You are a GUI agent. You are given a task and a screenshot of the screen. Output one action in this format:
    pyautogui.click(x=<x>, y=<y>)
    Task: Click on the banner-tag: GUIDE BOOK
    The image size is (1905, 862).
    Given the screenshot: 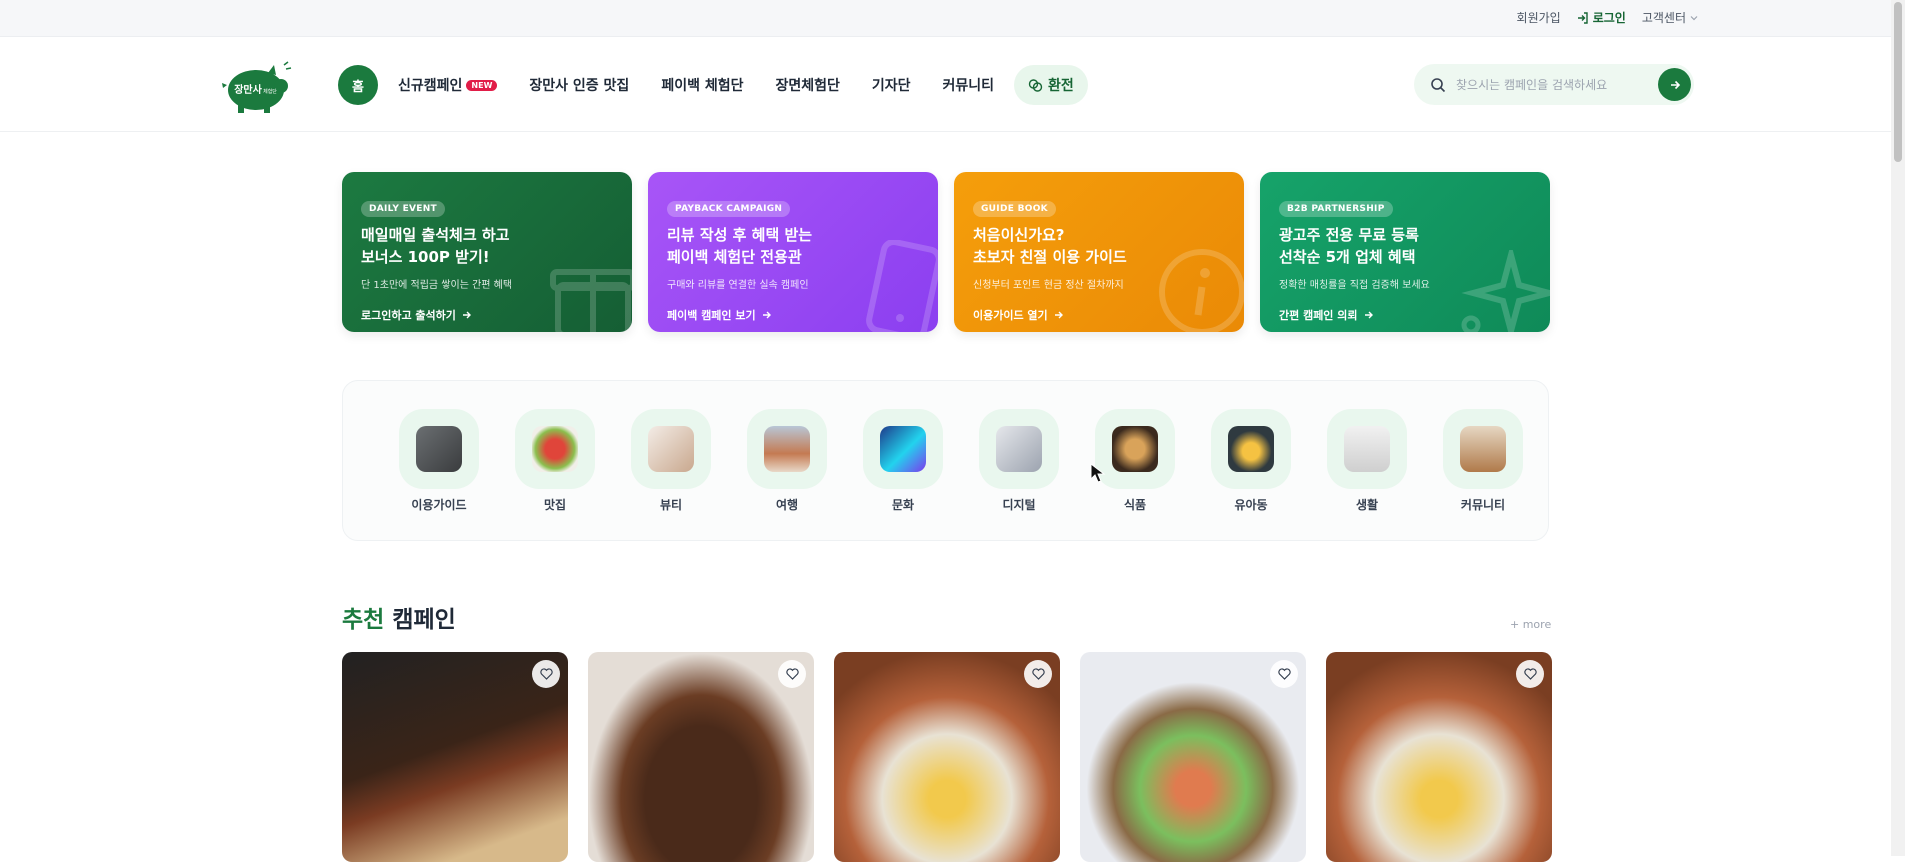 What is the action you would take?
    pyautogui.click(x=1014, y=209)
    